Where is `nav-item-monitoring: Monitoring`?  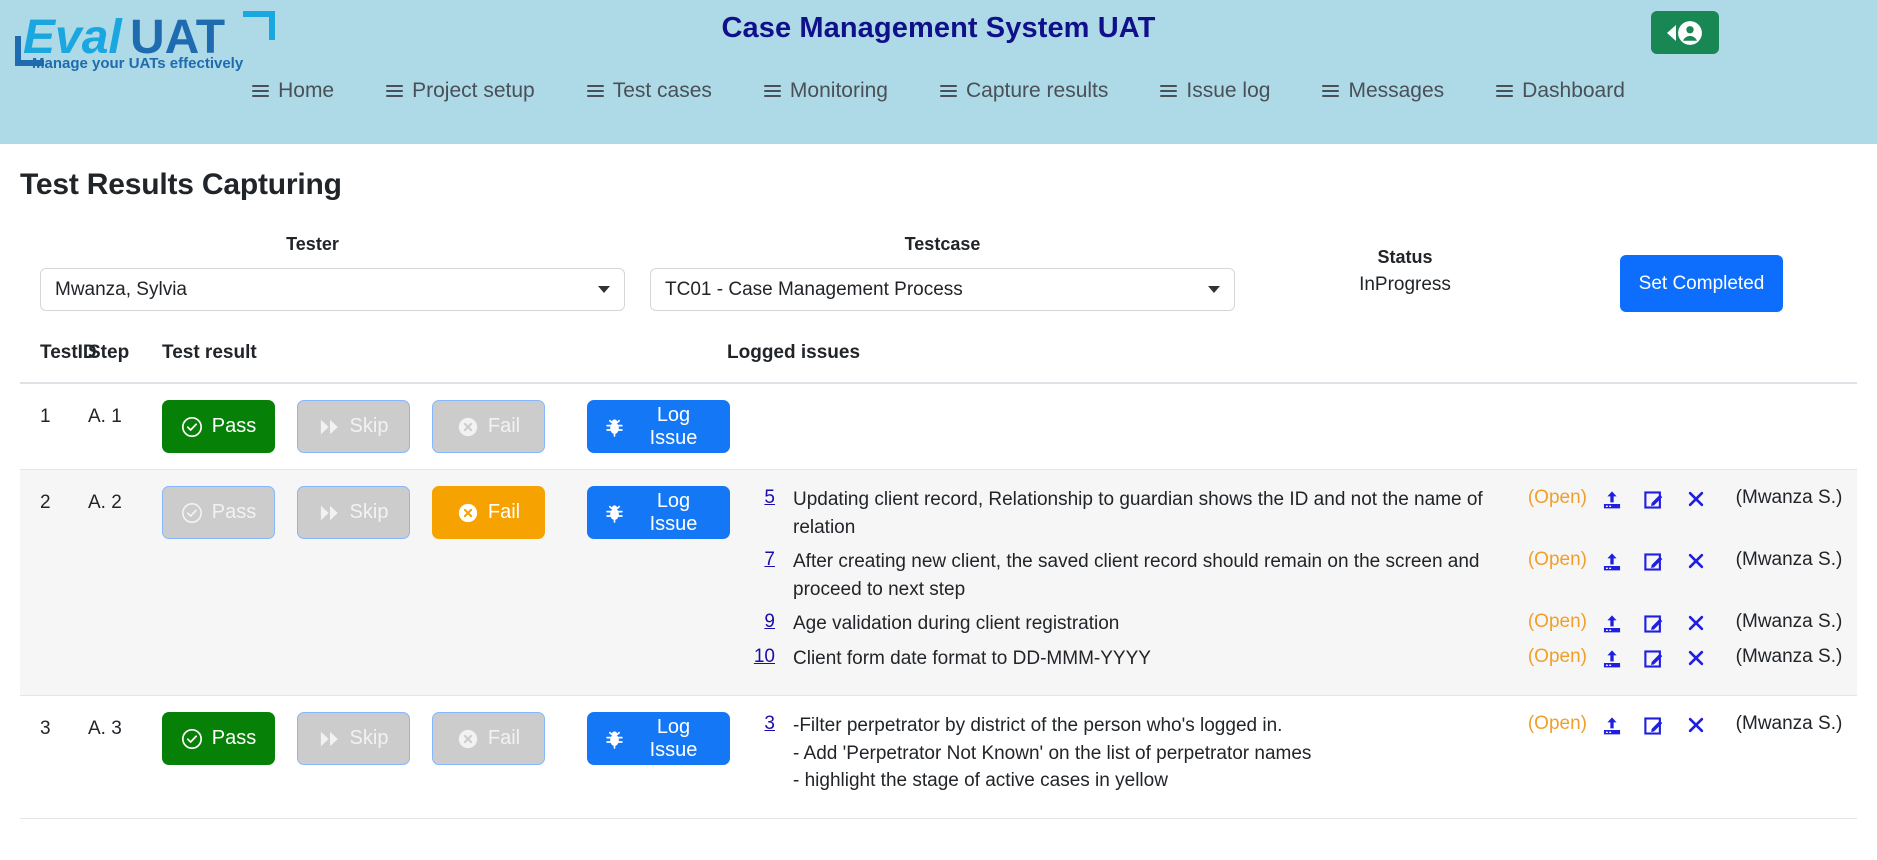 nav-item-monitoring: Monitoring is located at coordinates (826, 91).